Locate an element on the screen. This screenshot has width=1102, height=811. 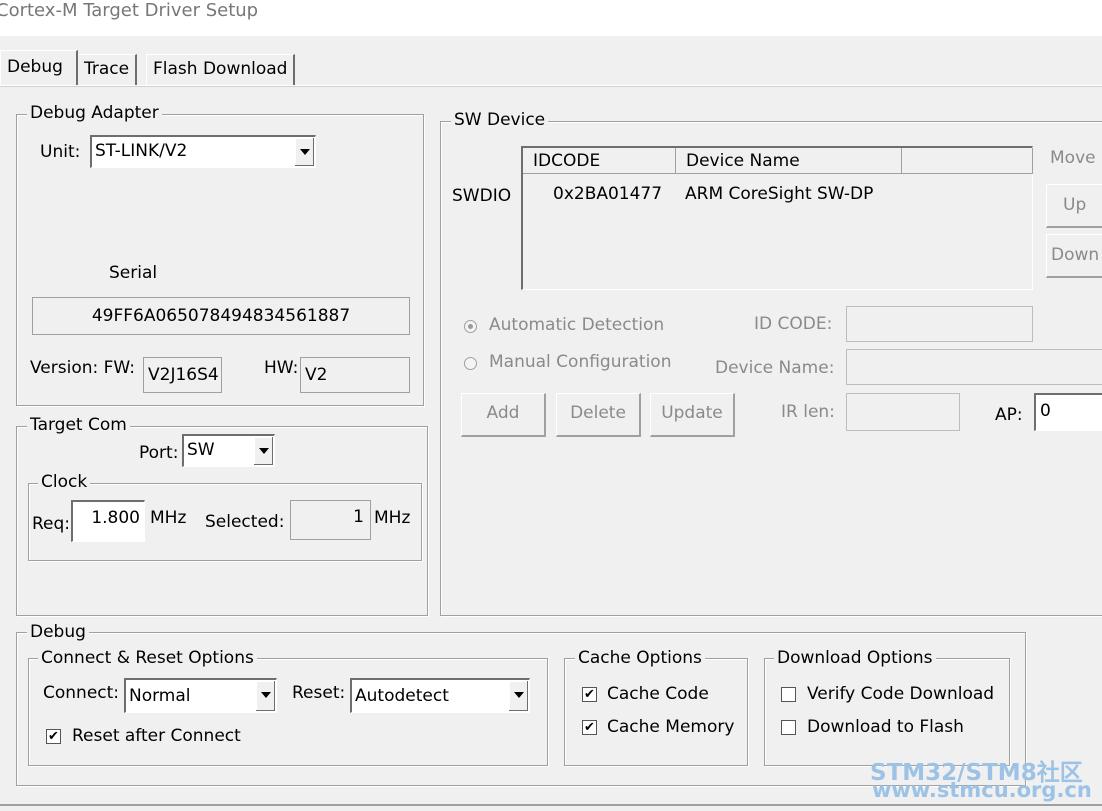
idcode-label: ID CODE: is located at coordinates (793, 324).